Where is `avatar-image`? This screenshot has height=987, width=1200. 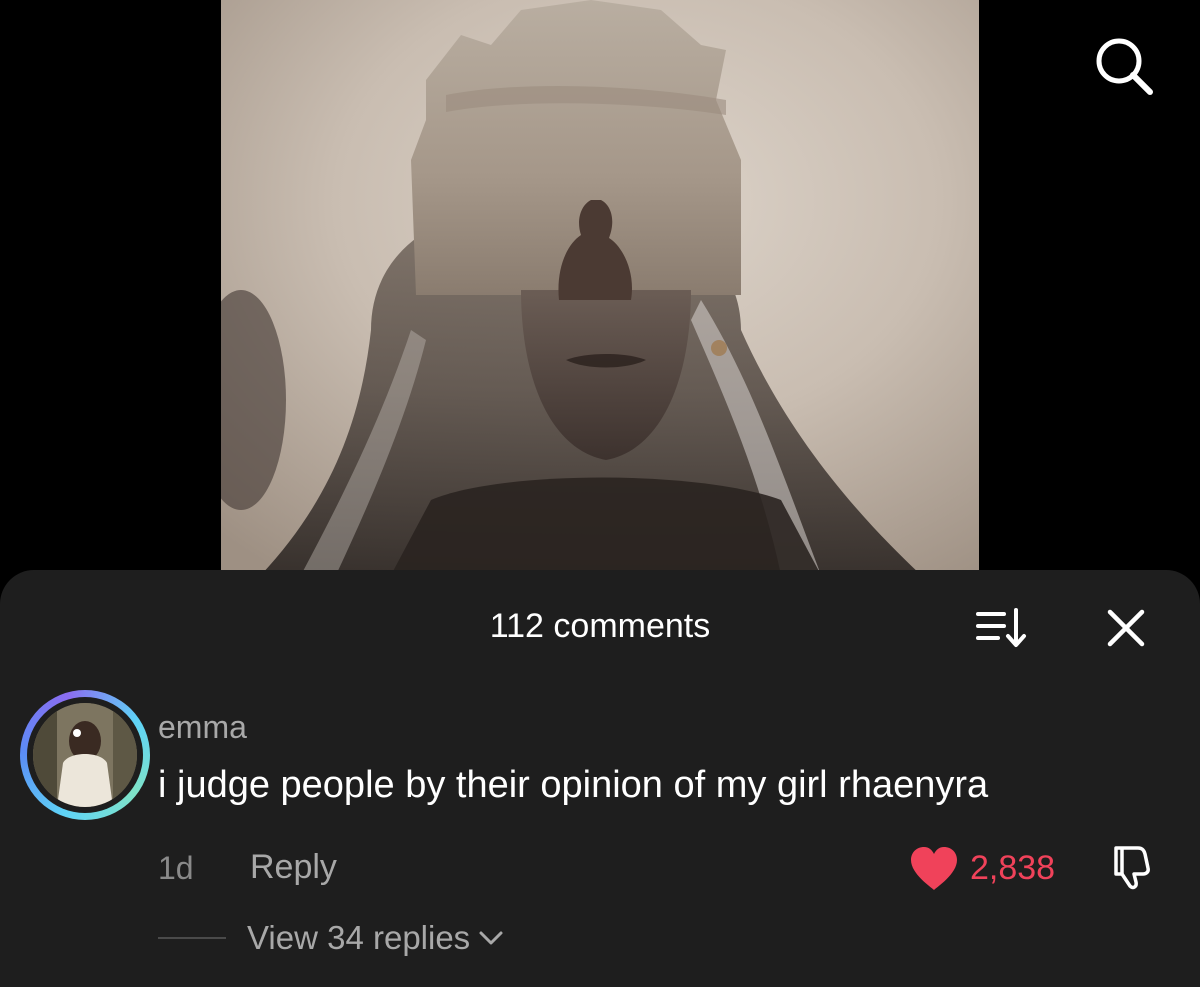
avatar-image is located at coordinates (85, 755).